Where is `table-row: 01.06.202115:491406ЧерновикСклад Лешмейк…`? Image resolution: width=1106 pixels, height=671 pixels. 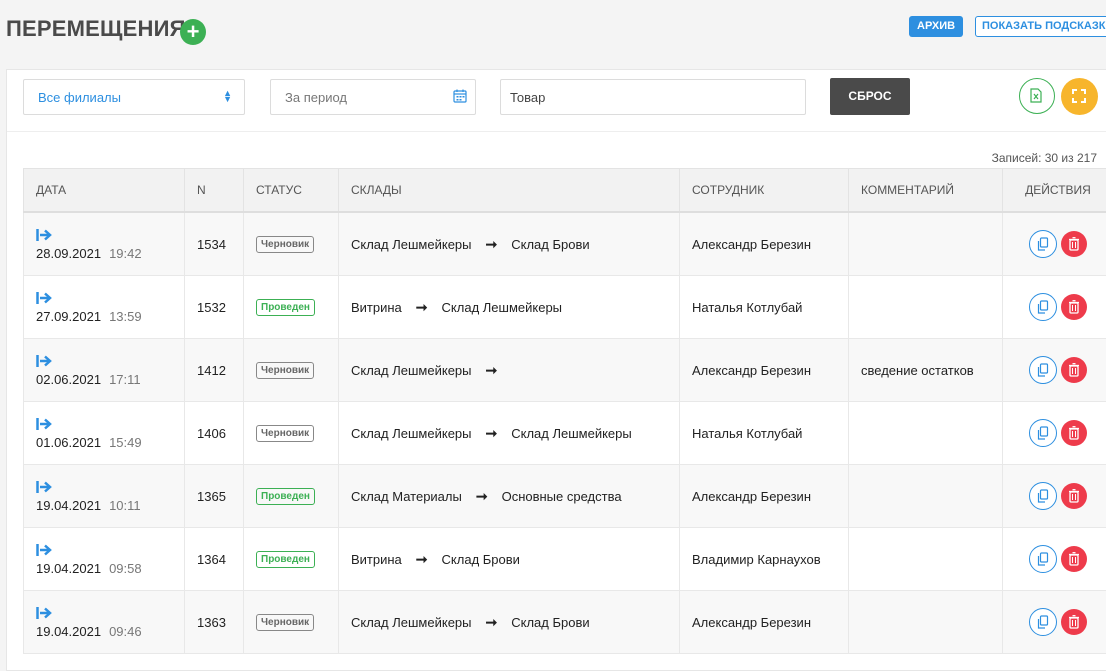
table-row: 01.06.202115:491406ЧерновикСклад Лешмейк… is located at coordinates (565, 433).